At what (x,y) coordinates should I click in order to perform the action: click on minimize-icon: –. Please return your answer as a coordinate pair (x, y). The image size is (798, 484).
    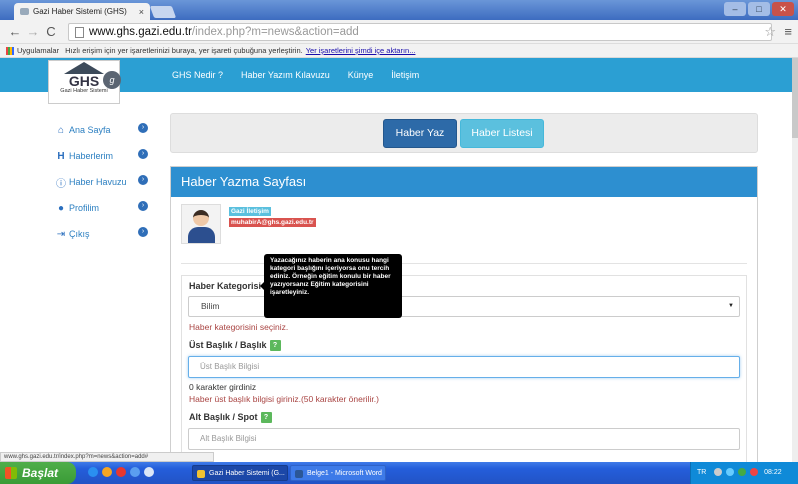
    Looking at the image, I should click on (735, 9).